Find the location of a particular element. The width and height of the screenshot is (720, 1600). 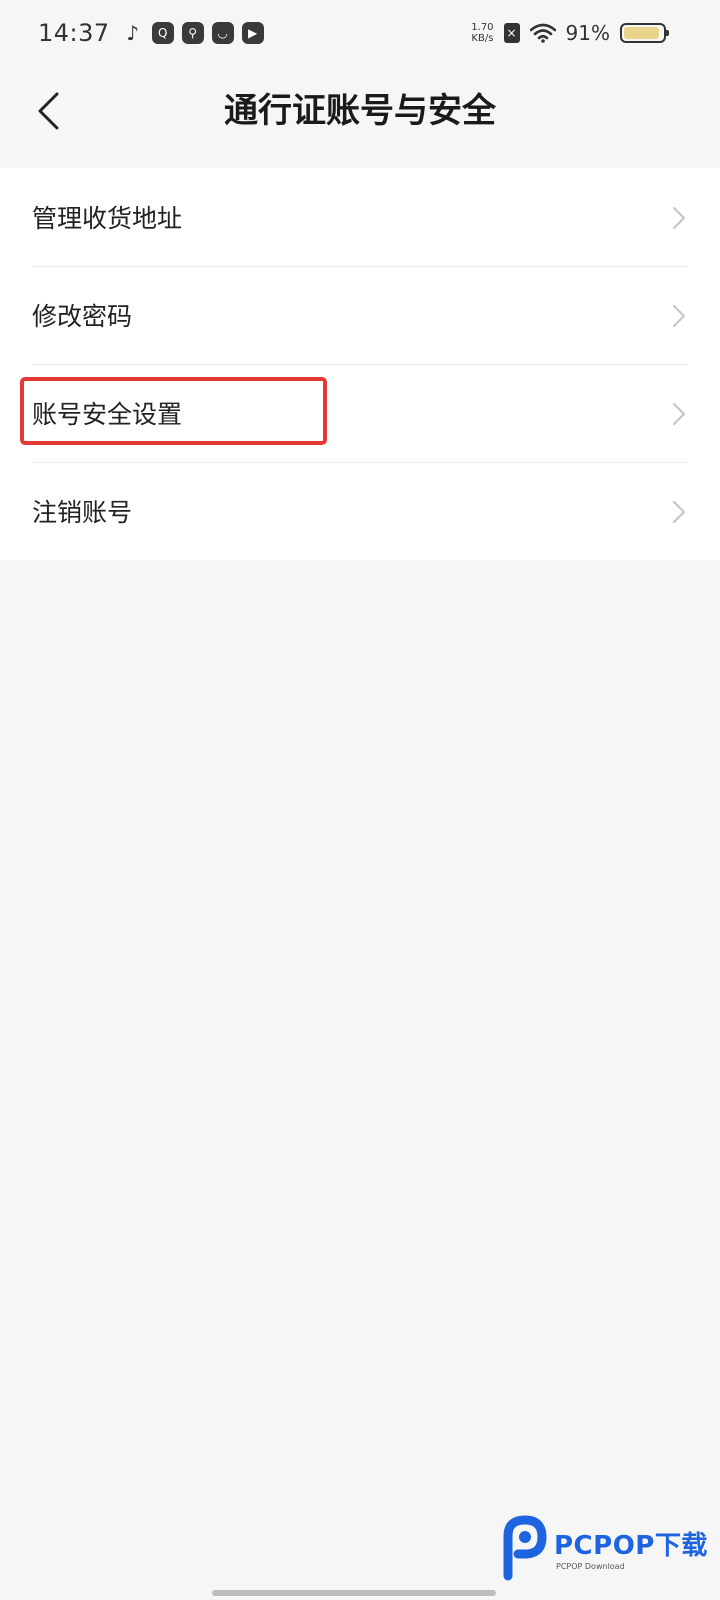

play-icon: ▶ is located at coordinates (252, 33).